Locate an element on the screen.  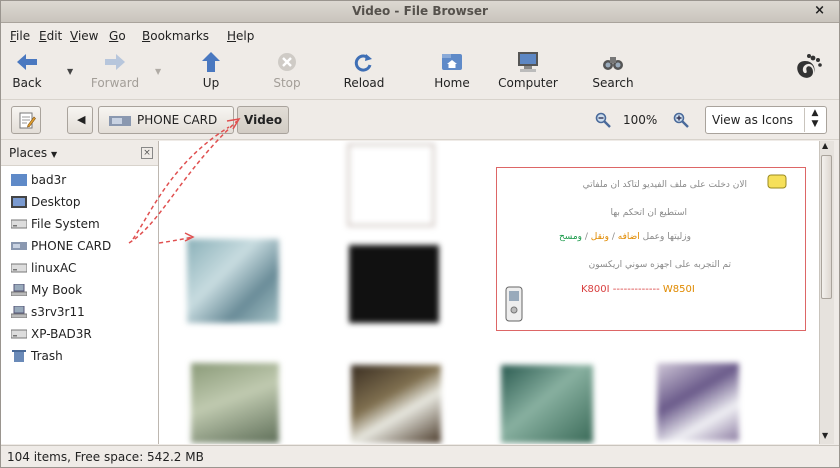
annotation-arrows-overlay is located at coordinates (184, 180).